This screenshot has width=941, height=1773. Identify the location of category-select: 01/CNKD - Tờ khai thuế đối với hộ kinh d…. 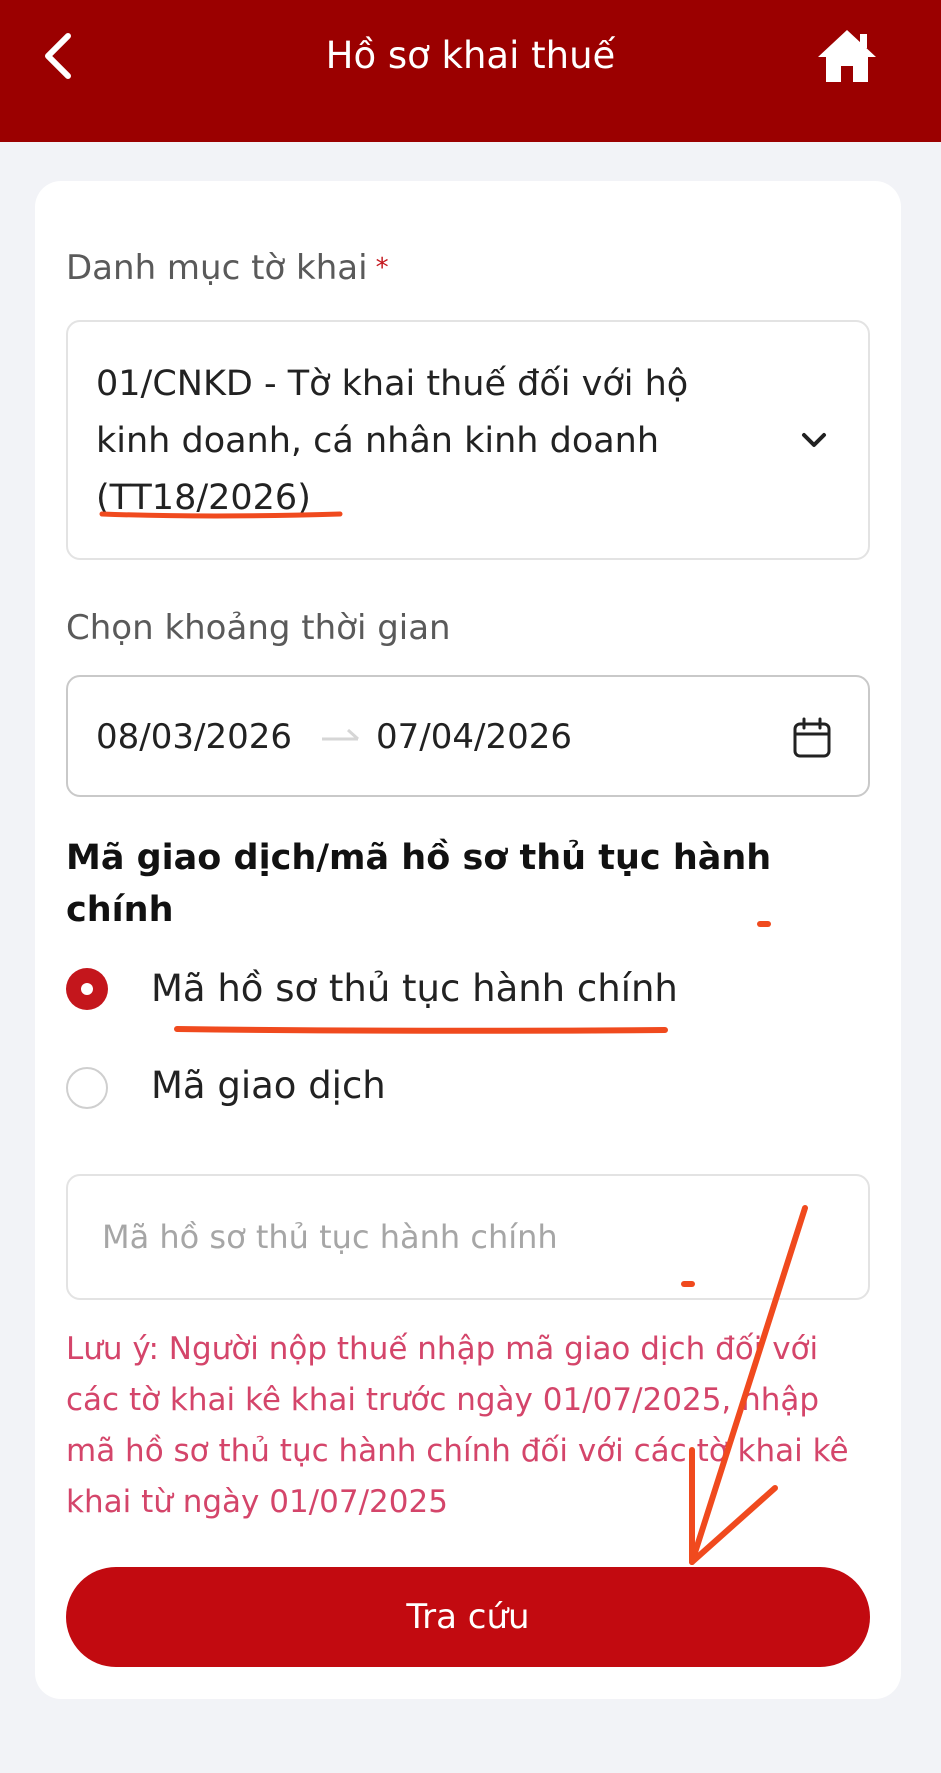
(468, 440).